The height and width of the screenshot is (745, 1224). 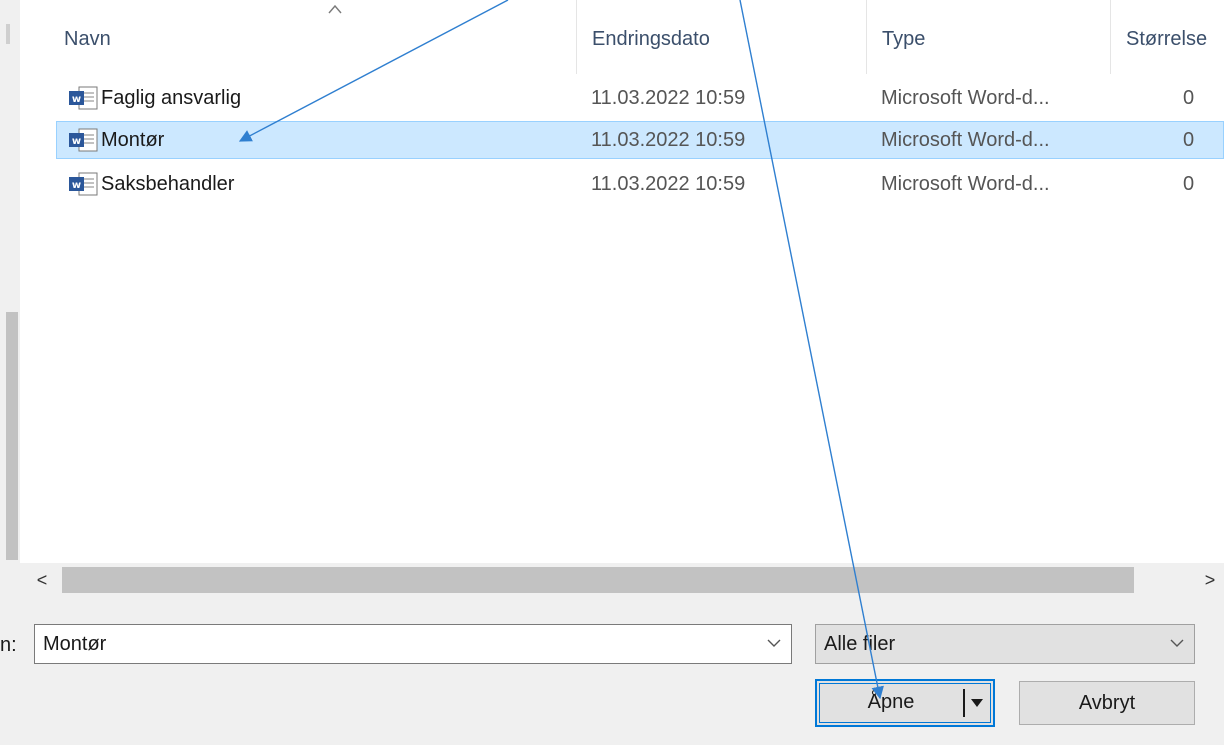 What do you see at coordinates (860, 644) in the screenshot?
I see `file-type-value: Alle filer` at bounding box center [860, 644].